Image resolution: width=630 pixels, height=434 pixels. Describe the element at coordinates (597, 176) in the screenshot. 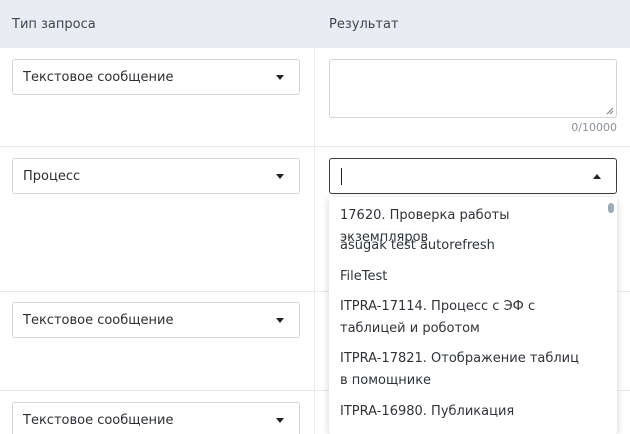

I see `caret-up-icon` at that location.